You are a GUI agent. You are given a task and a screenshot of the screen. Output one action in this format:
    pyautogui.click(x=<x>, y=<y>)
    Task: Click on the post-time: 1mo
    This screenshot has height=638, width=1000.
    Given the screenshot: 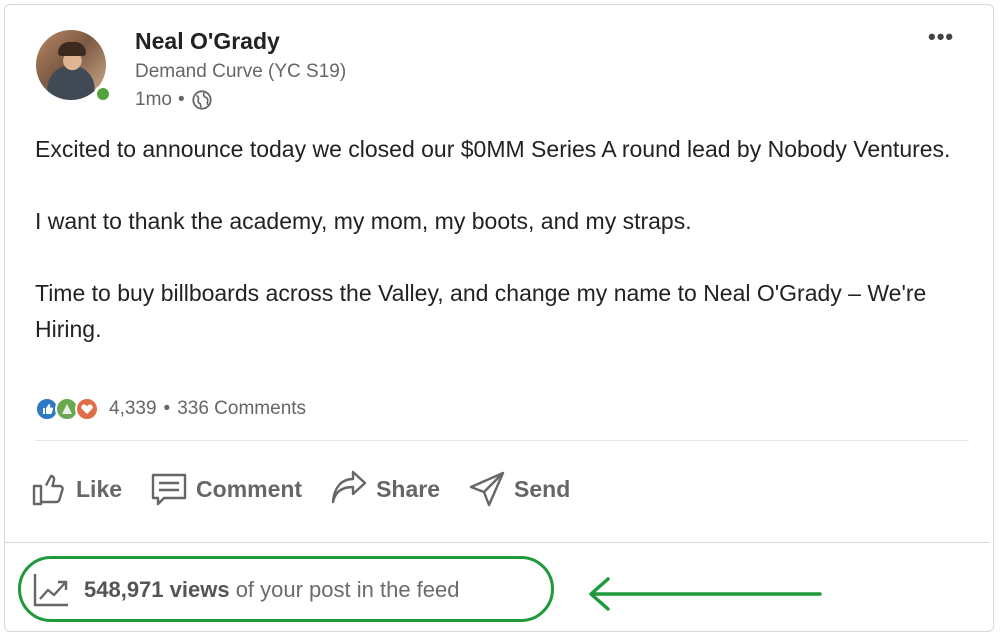 What is the action you would take?
    pyautogui.click(x=153, y=99)
    